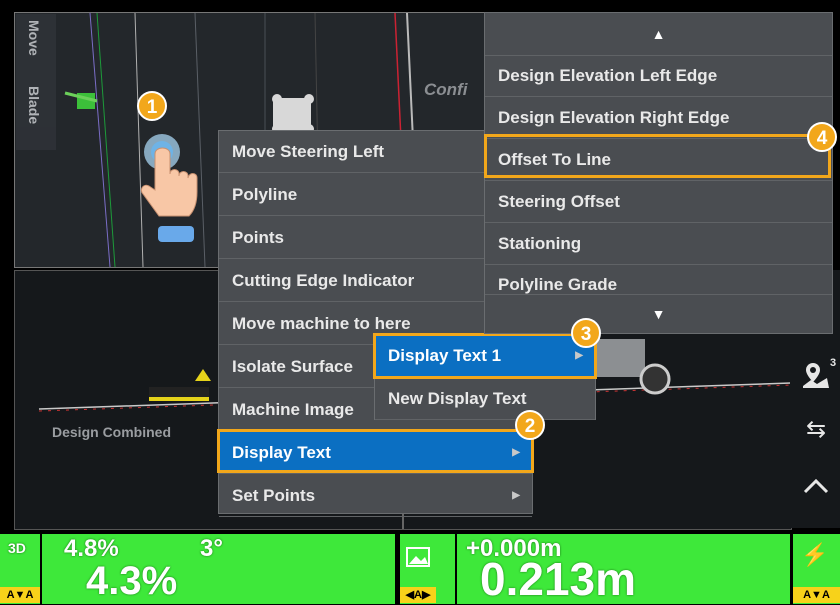 The height and width of the screenshot is (605, 840). I want to click on image-icon-glyph, so click(418, 557).